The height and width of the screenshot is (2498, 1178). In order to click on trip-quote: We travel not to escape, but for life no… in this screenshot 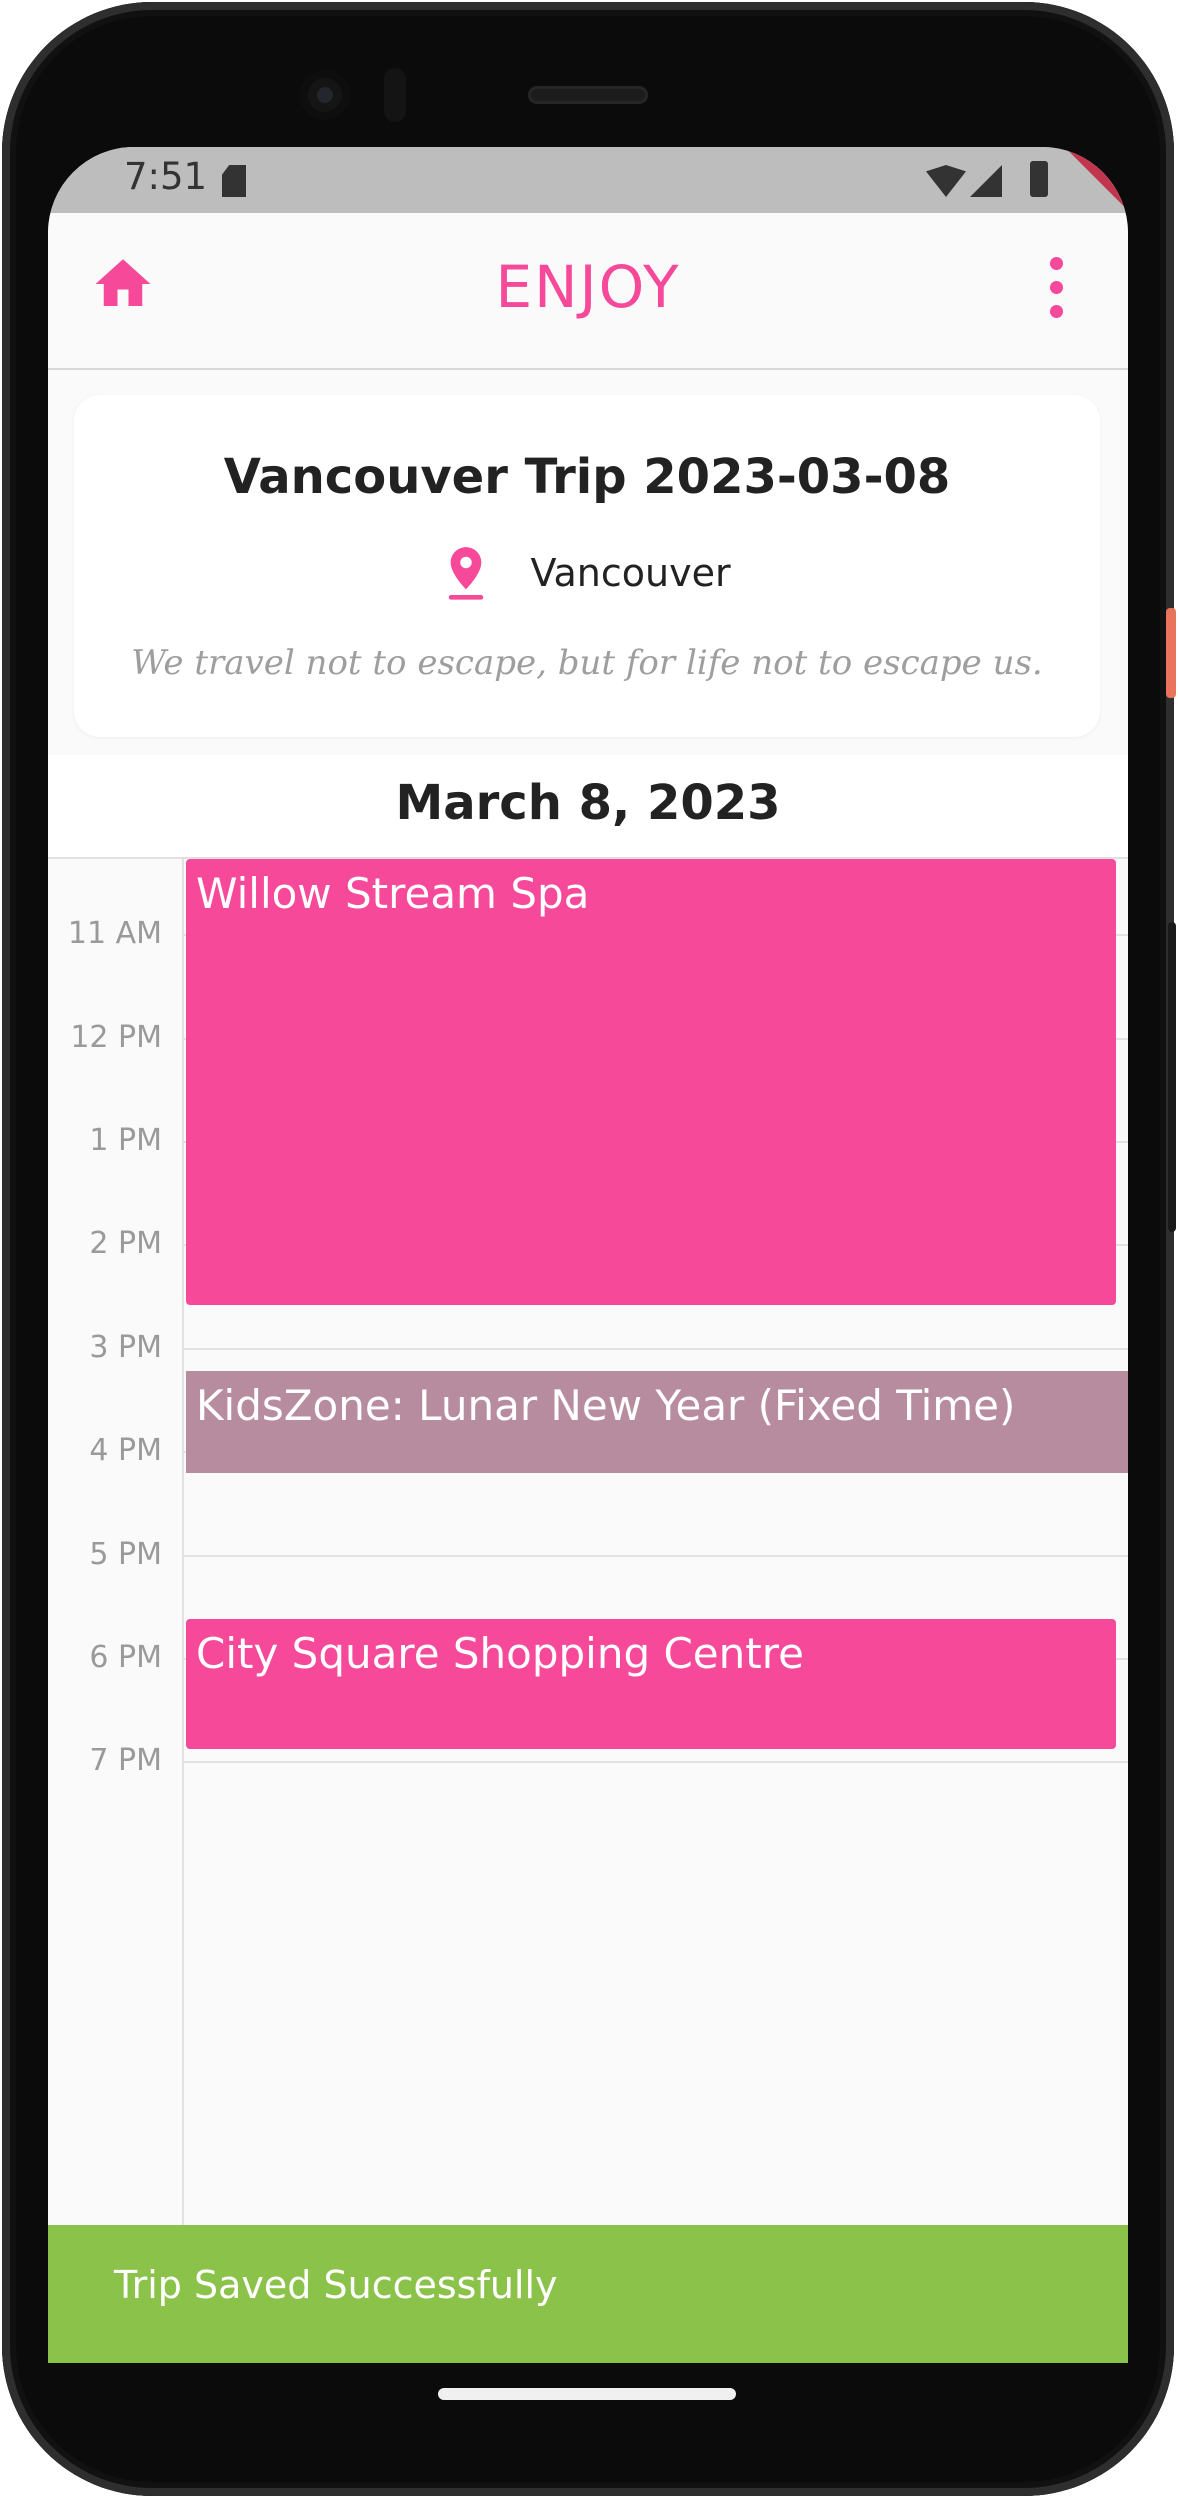, I will do `click(587, 663)`.